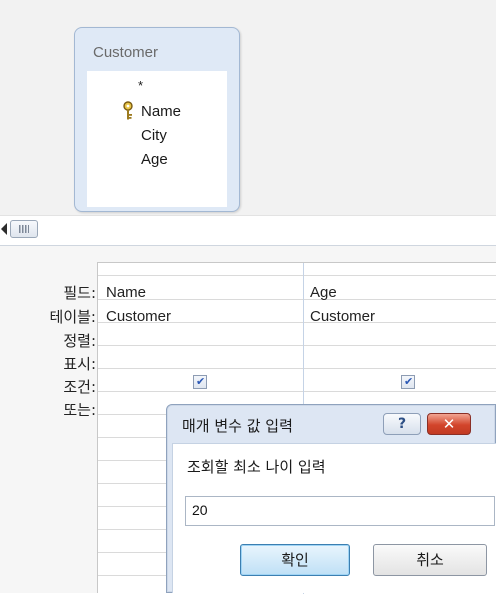 Image resolution: width=496 pixels, height=594 pixels. What do you see at coordinates (4, 229) in the screenshot?
I see `scroll-left-icon` at bounding box center [4, 229].